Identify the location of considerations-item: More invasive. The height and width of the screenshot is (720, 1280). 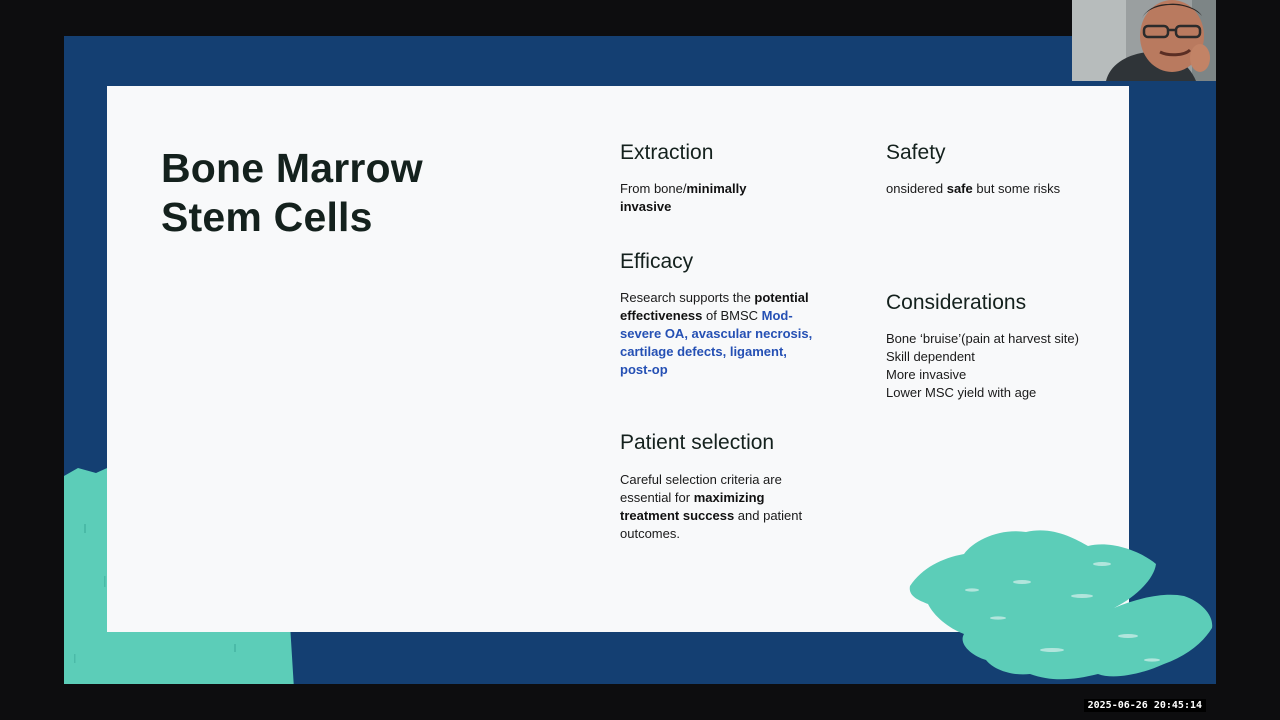
(926, 374).